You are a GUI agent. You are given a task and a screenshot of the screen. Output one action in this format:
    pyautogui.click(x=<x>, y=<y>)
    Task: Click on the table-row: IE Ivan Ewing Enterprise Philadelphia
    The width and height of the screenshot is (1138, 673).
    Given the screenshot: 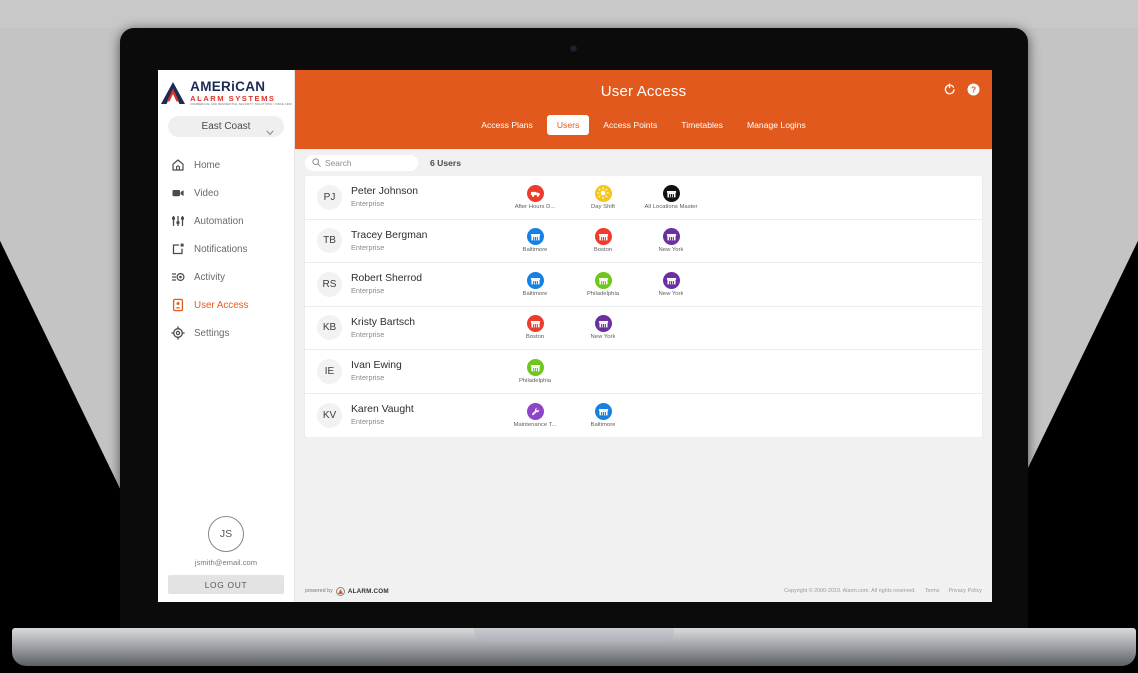 What is the action you would take?
    pyautogui.click(x=643, y=372)
    